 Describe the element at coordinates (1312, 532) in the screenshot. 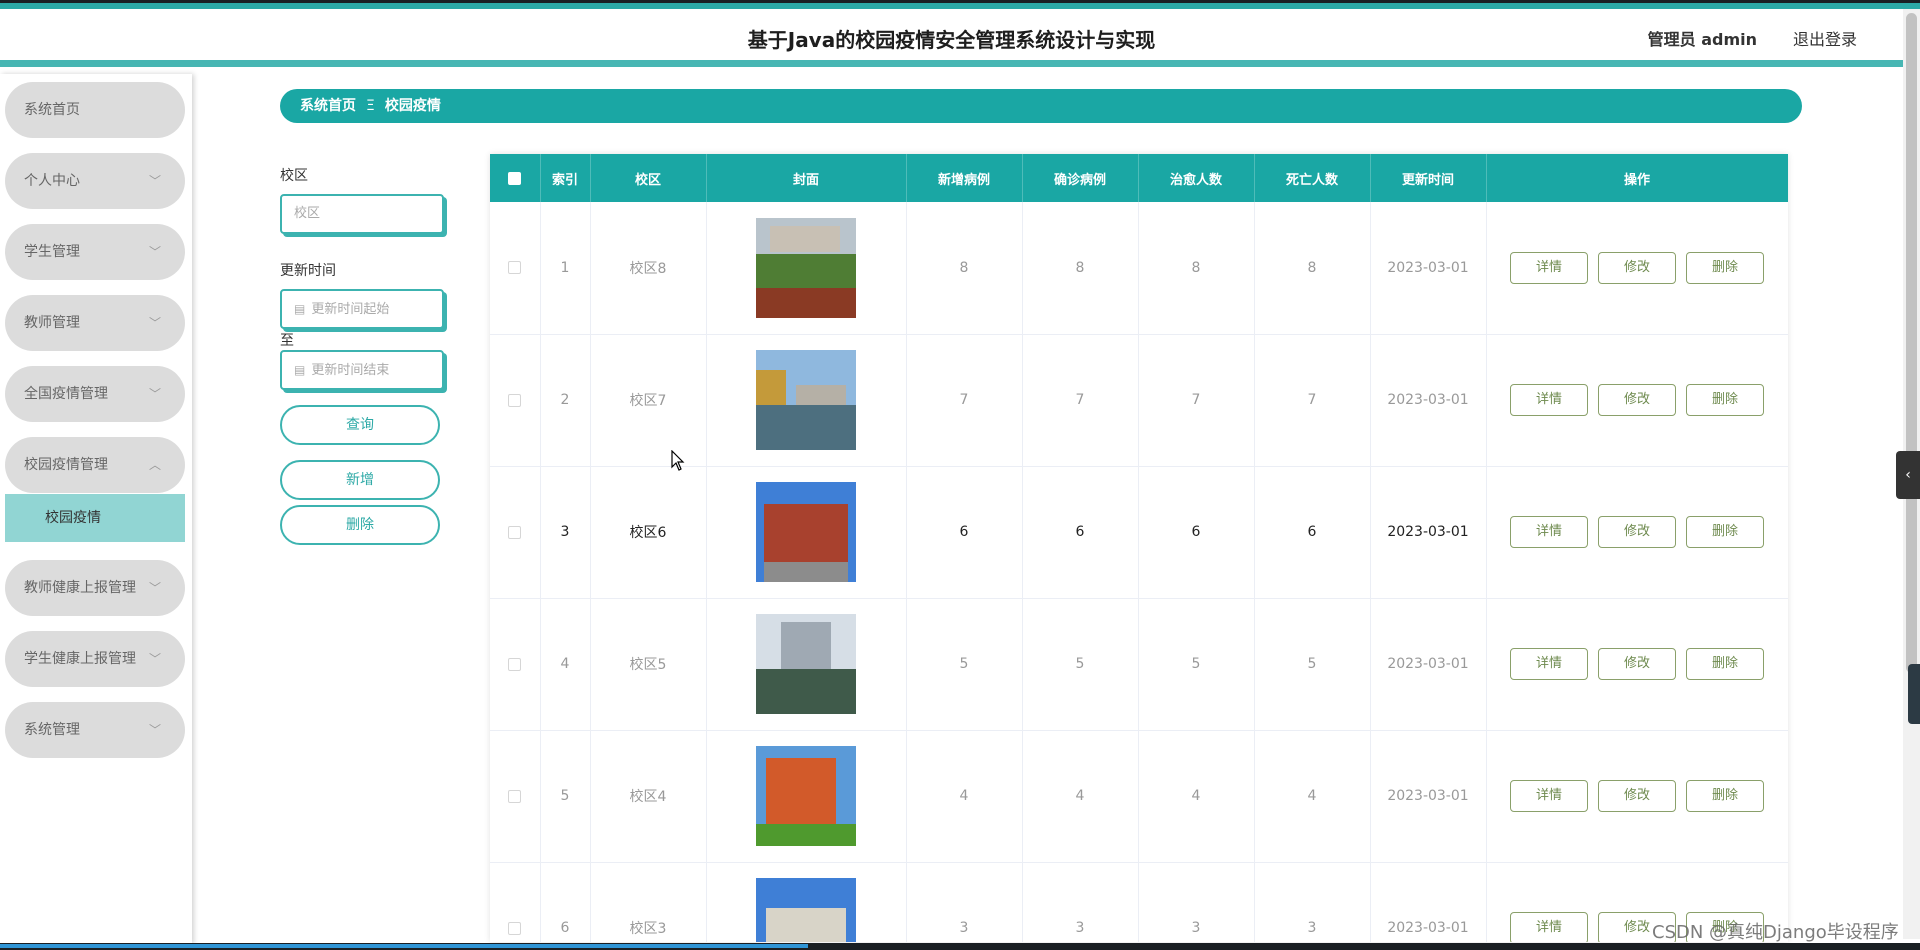

I see `cell-deaths: 6` at that location.